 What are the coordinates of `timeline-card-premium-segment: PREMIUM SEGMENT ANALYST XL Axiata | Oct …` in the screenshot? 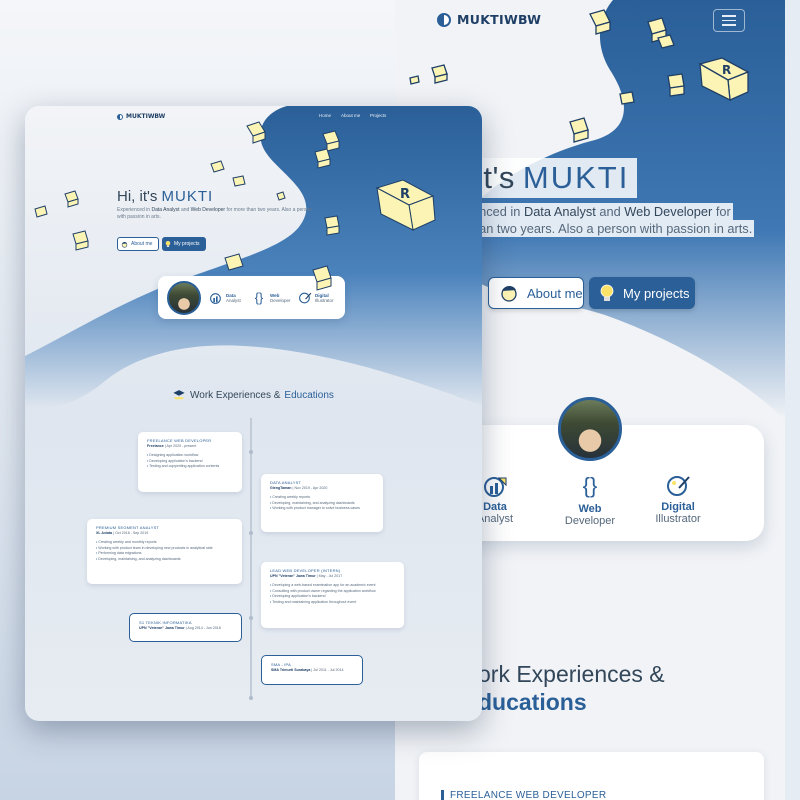 It's located at (164, 551).